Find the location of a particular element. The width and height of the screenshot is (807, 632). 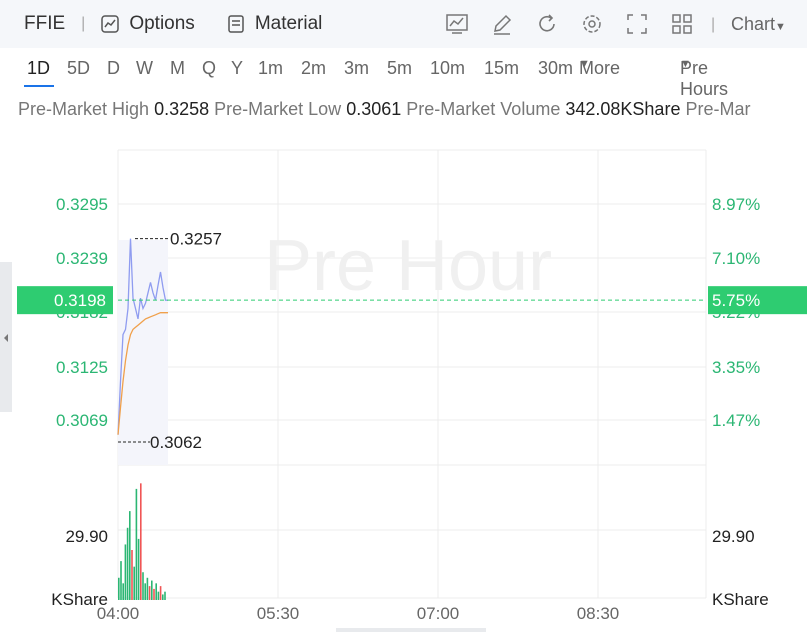

collapse-arrow-icon is located at coordinates (6, 338).